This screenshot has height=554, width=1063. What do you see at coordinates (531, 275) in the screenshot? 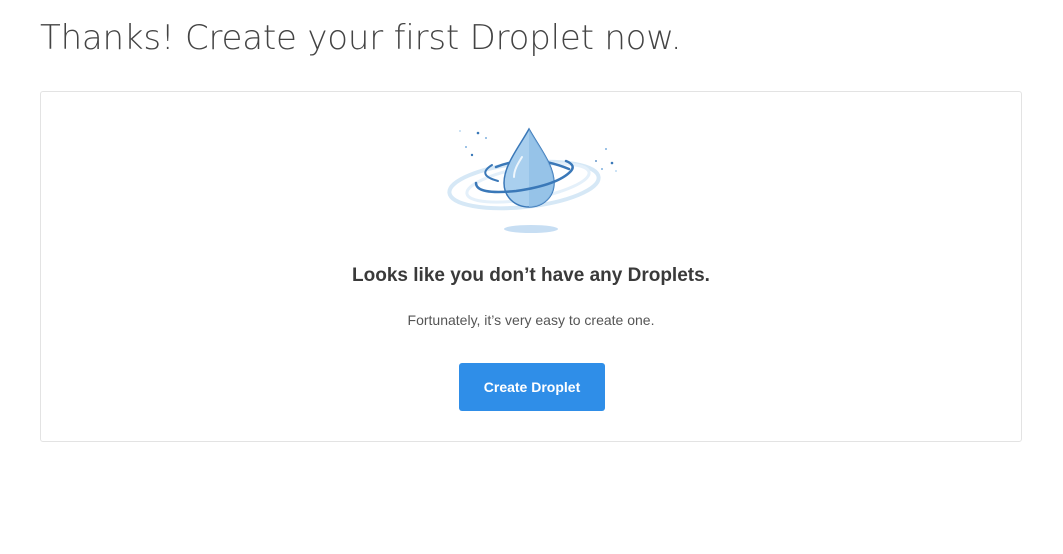
I see `empty-state-heading: Looks like you don’t have any Droplets.` at bounding box center [531, 275].